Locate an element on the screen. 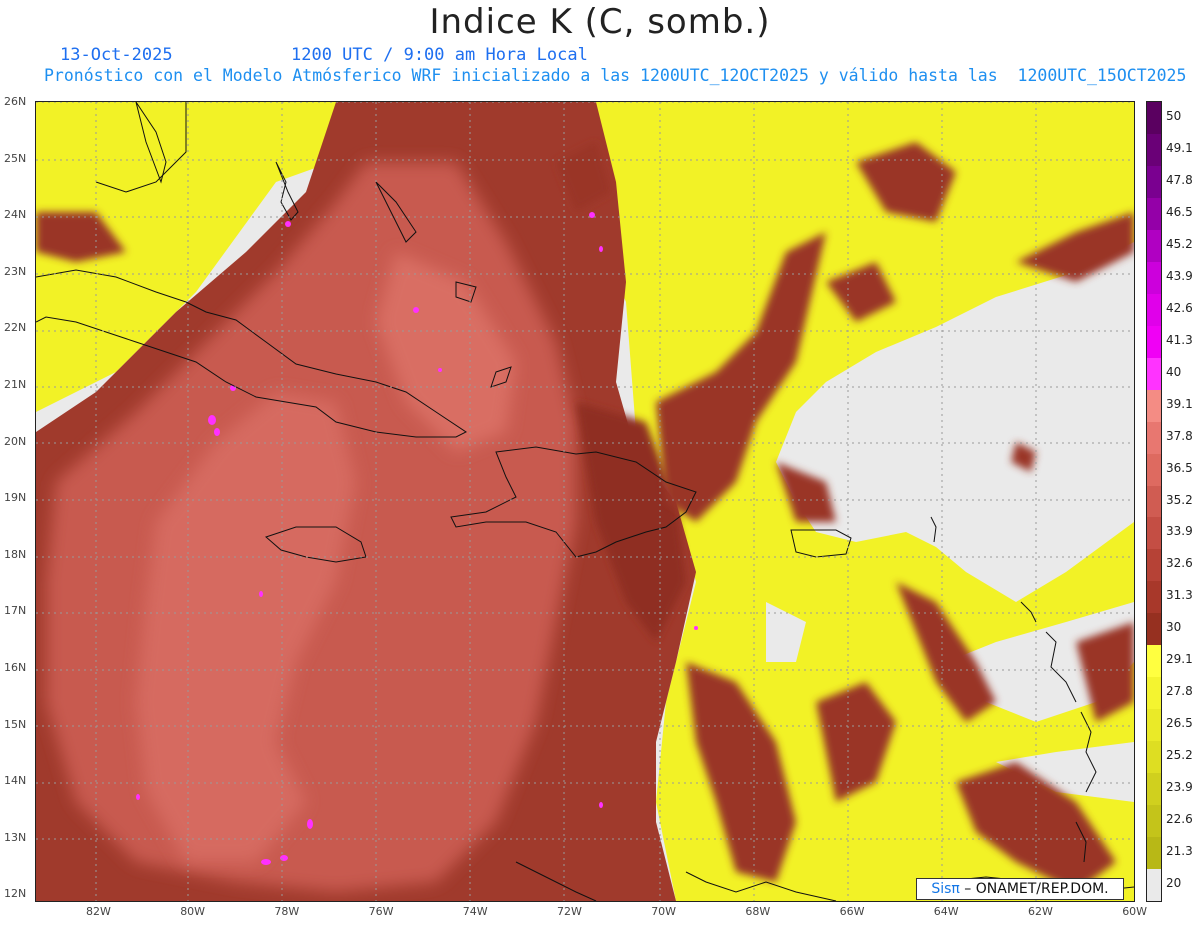 The height and width of the screenshot is (927, 1200). lon-label: 60W is located at coordinates (1135, 911).